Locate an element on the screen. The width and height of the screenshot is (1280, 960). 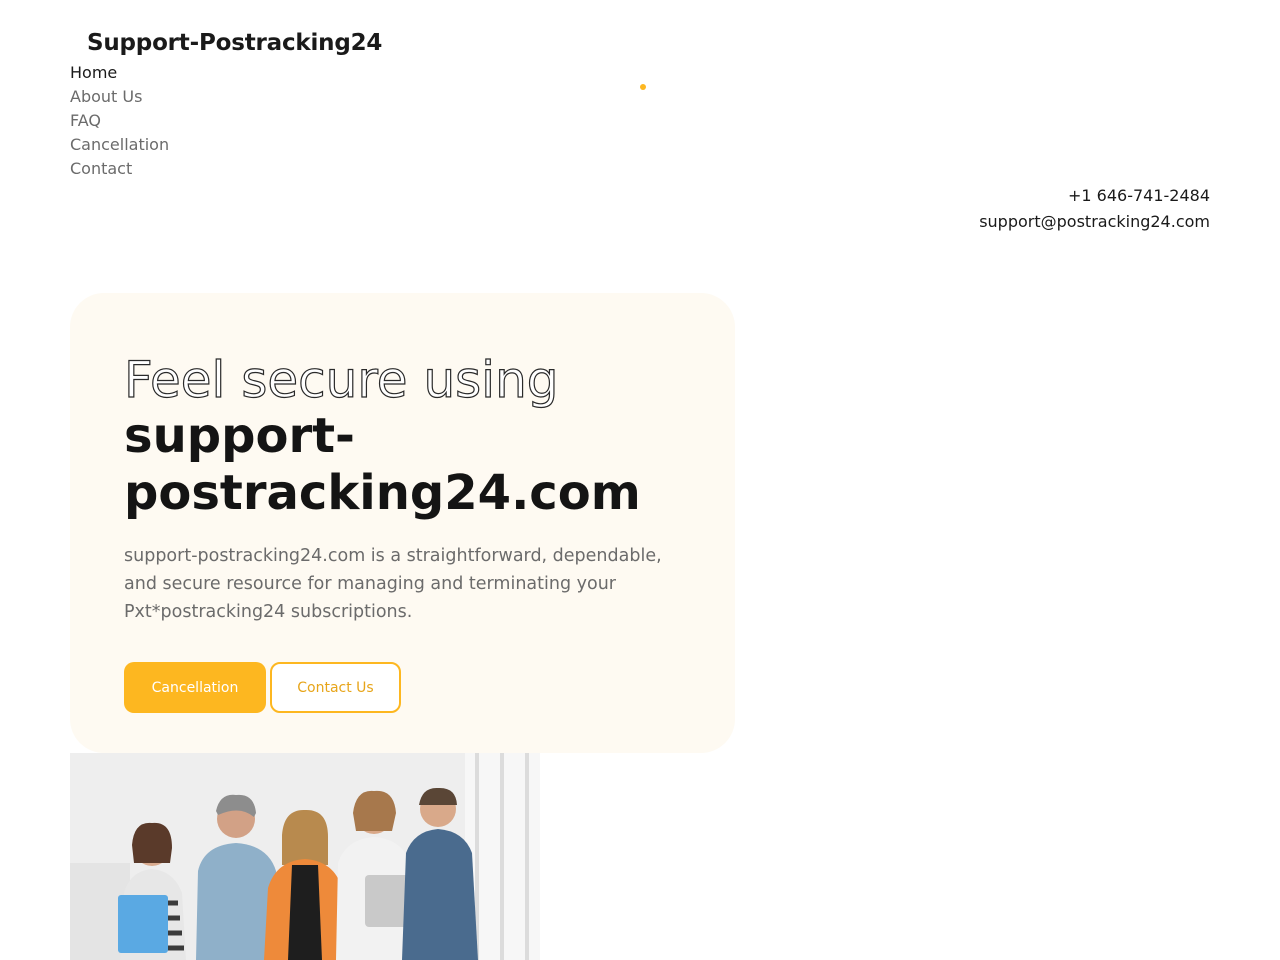
site-logo-text: Support-Postracking24 is located at coordinates (234, 43).